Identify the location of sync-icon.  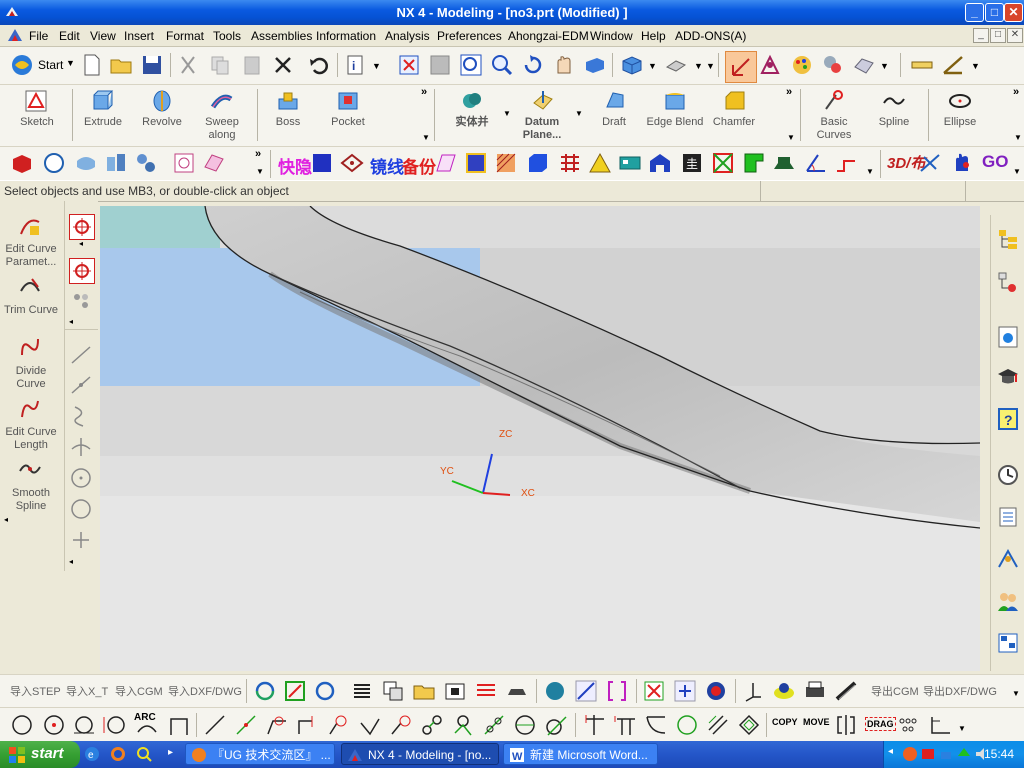
(265, 691).